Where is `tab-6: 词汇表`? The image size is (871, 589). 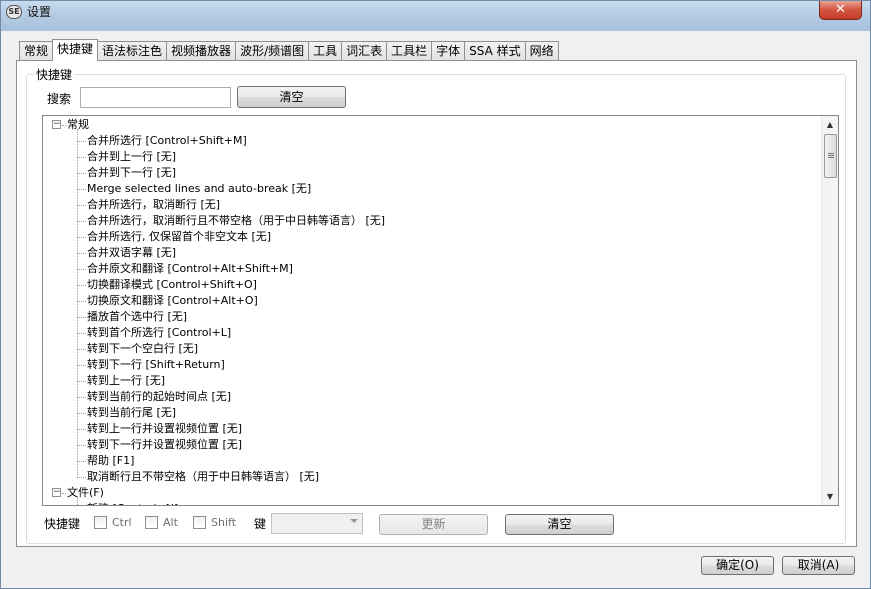
tab-6: 词汇表 is located at coordinates (364, 51).